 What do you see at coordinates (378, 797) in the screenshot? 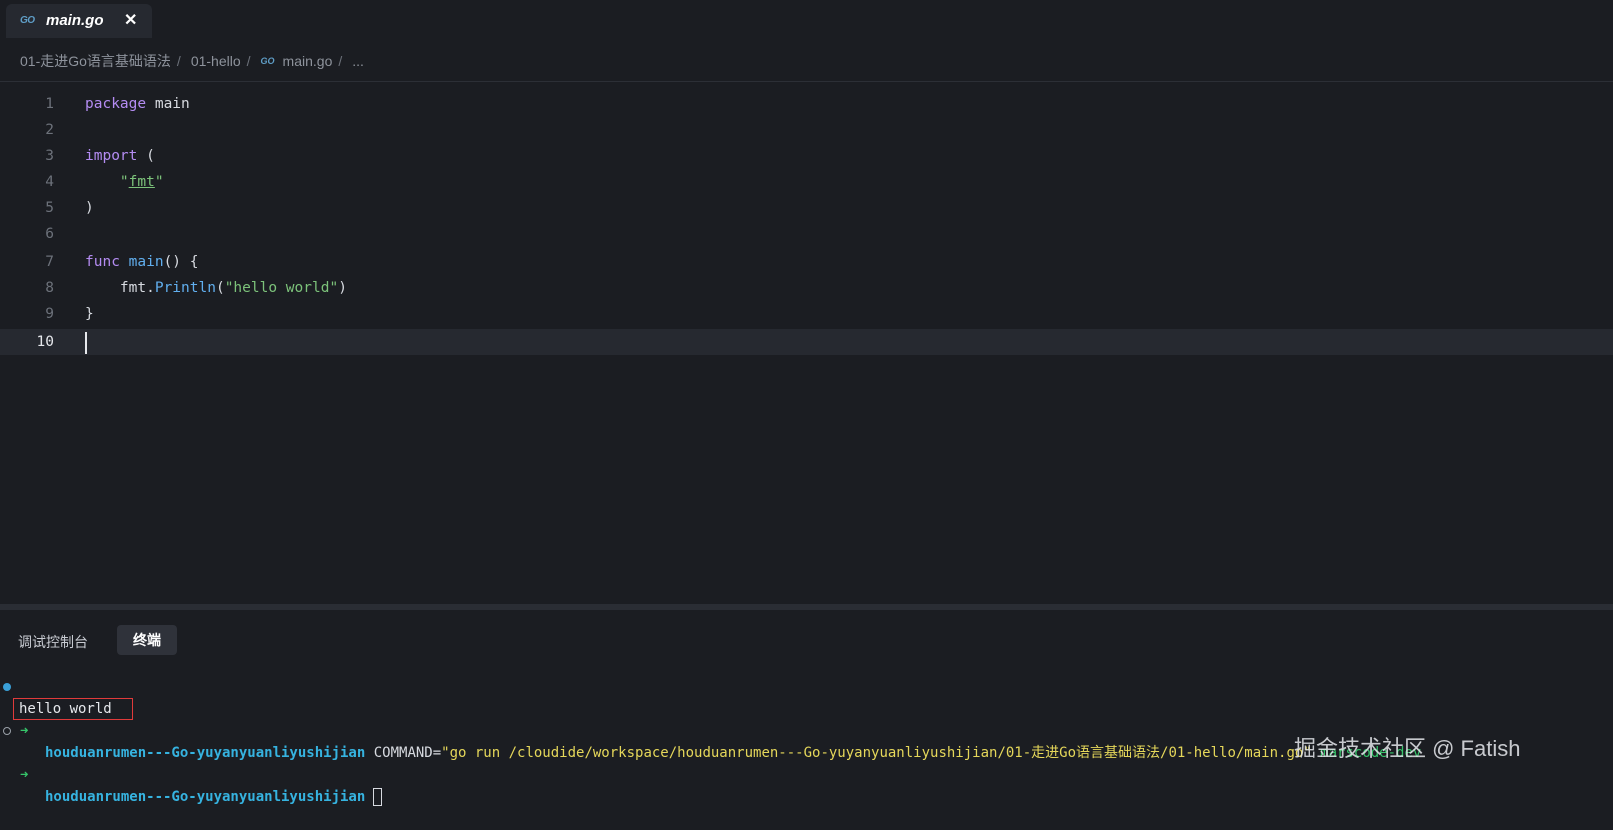
I see `terminal-cursor` at bounding box center [378, 797].